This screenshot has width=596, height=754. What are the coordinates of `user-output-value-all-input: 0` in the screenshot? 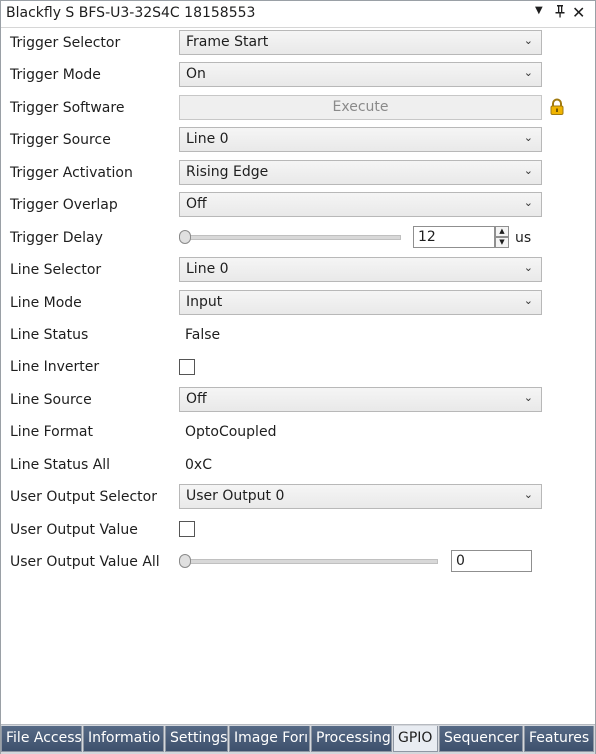 It's located at (491, 561).